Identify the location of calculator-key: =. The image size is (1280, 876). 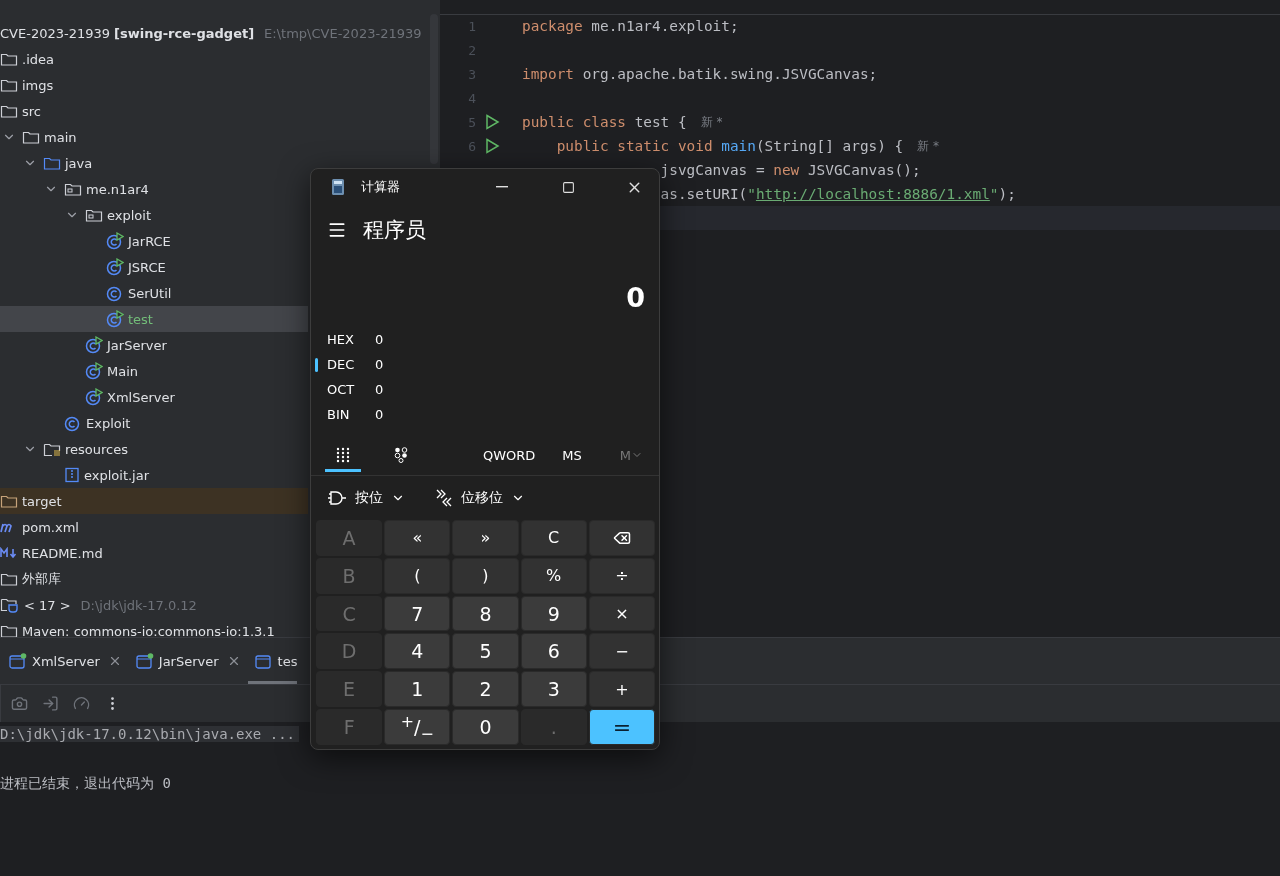
(621, 727).